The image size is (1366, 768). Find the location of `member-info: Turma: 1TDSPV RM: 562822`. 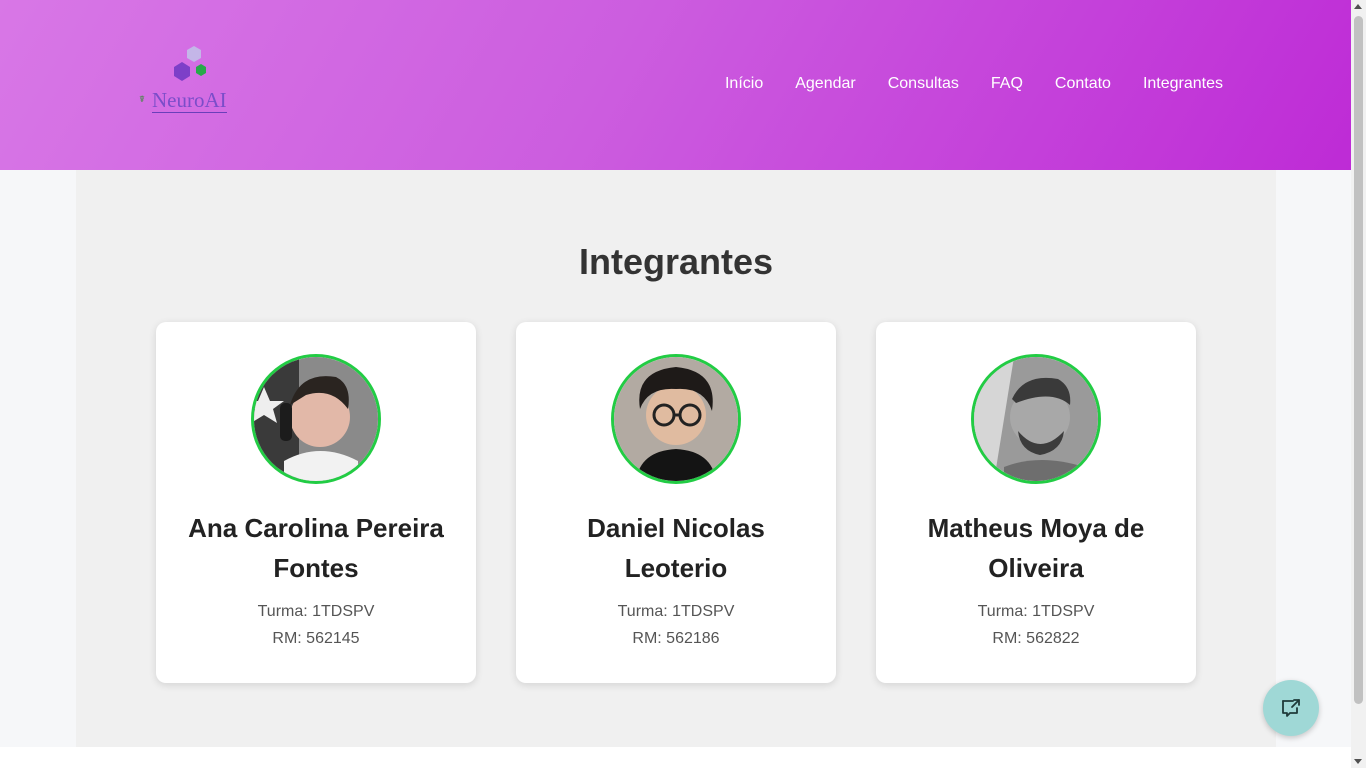

member-info: Turma: 1TDSPV RM: 562822 is located at coordinates (1036, 625).